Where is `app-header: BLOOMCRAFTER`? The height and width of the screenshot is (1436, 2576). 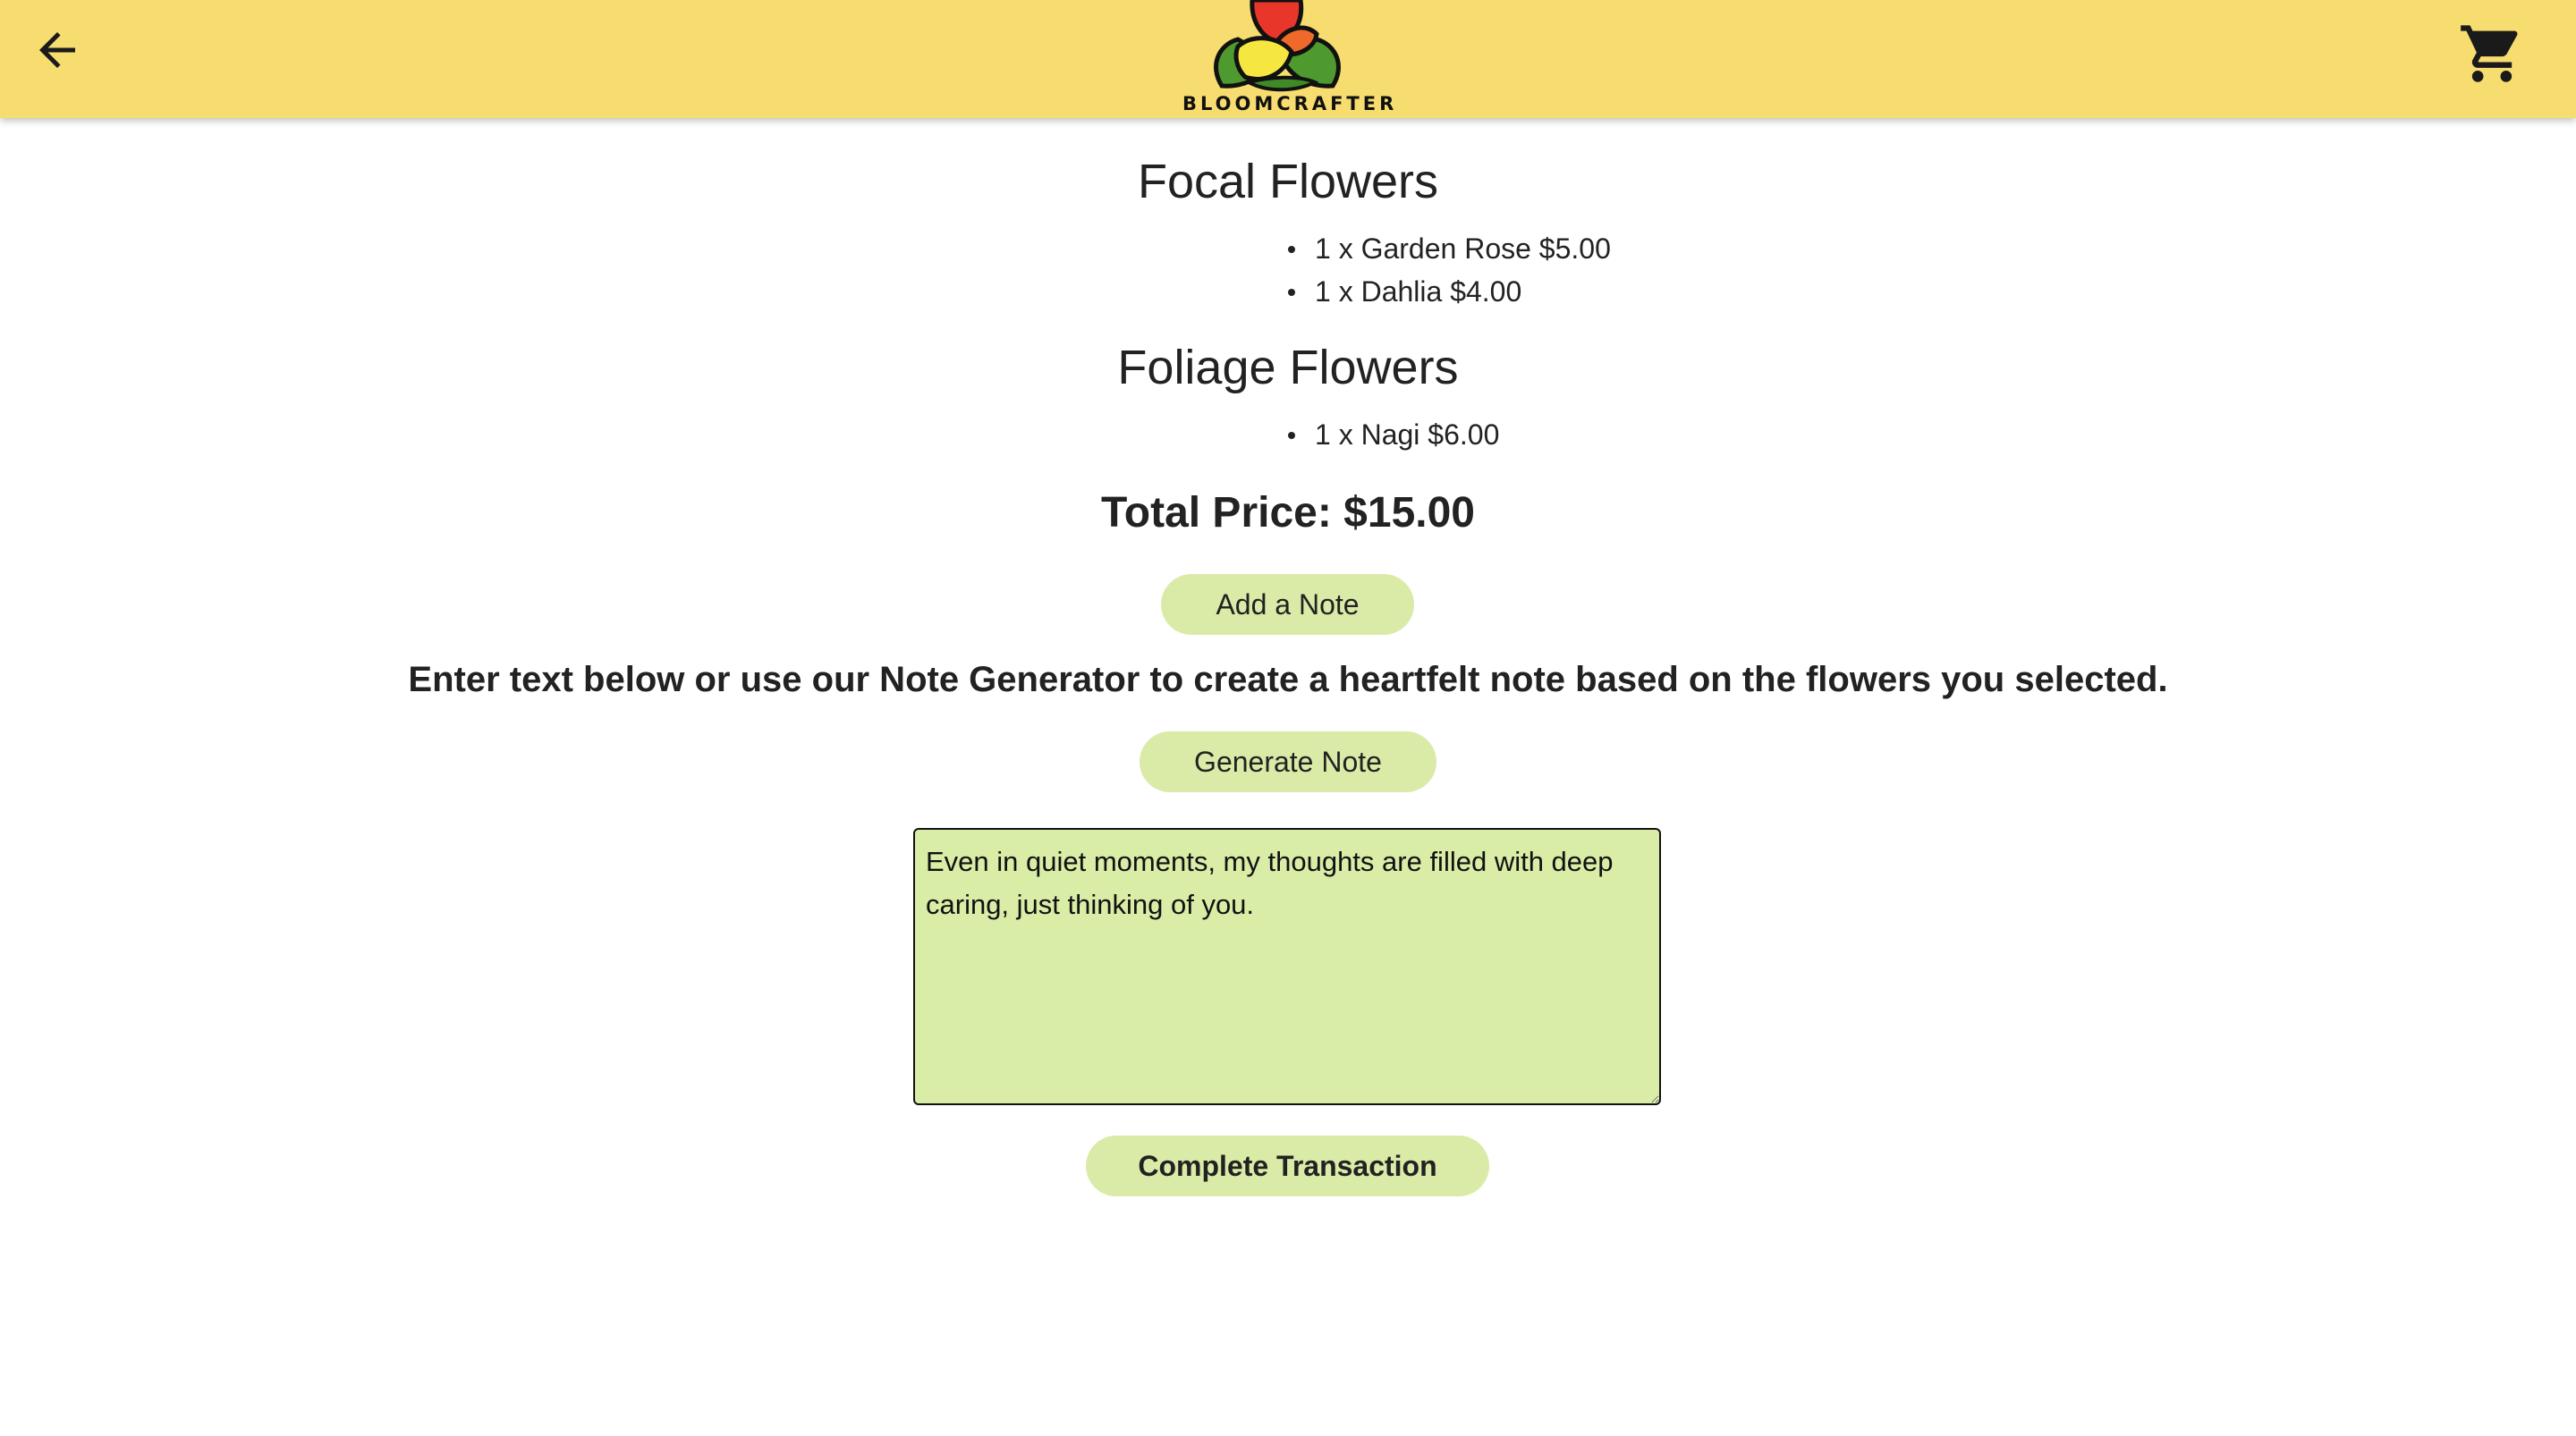
app-header: BLOOMCRAFTER is located at coordinates (1288, 59).